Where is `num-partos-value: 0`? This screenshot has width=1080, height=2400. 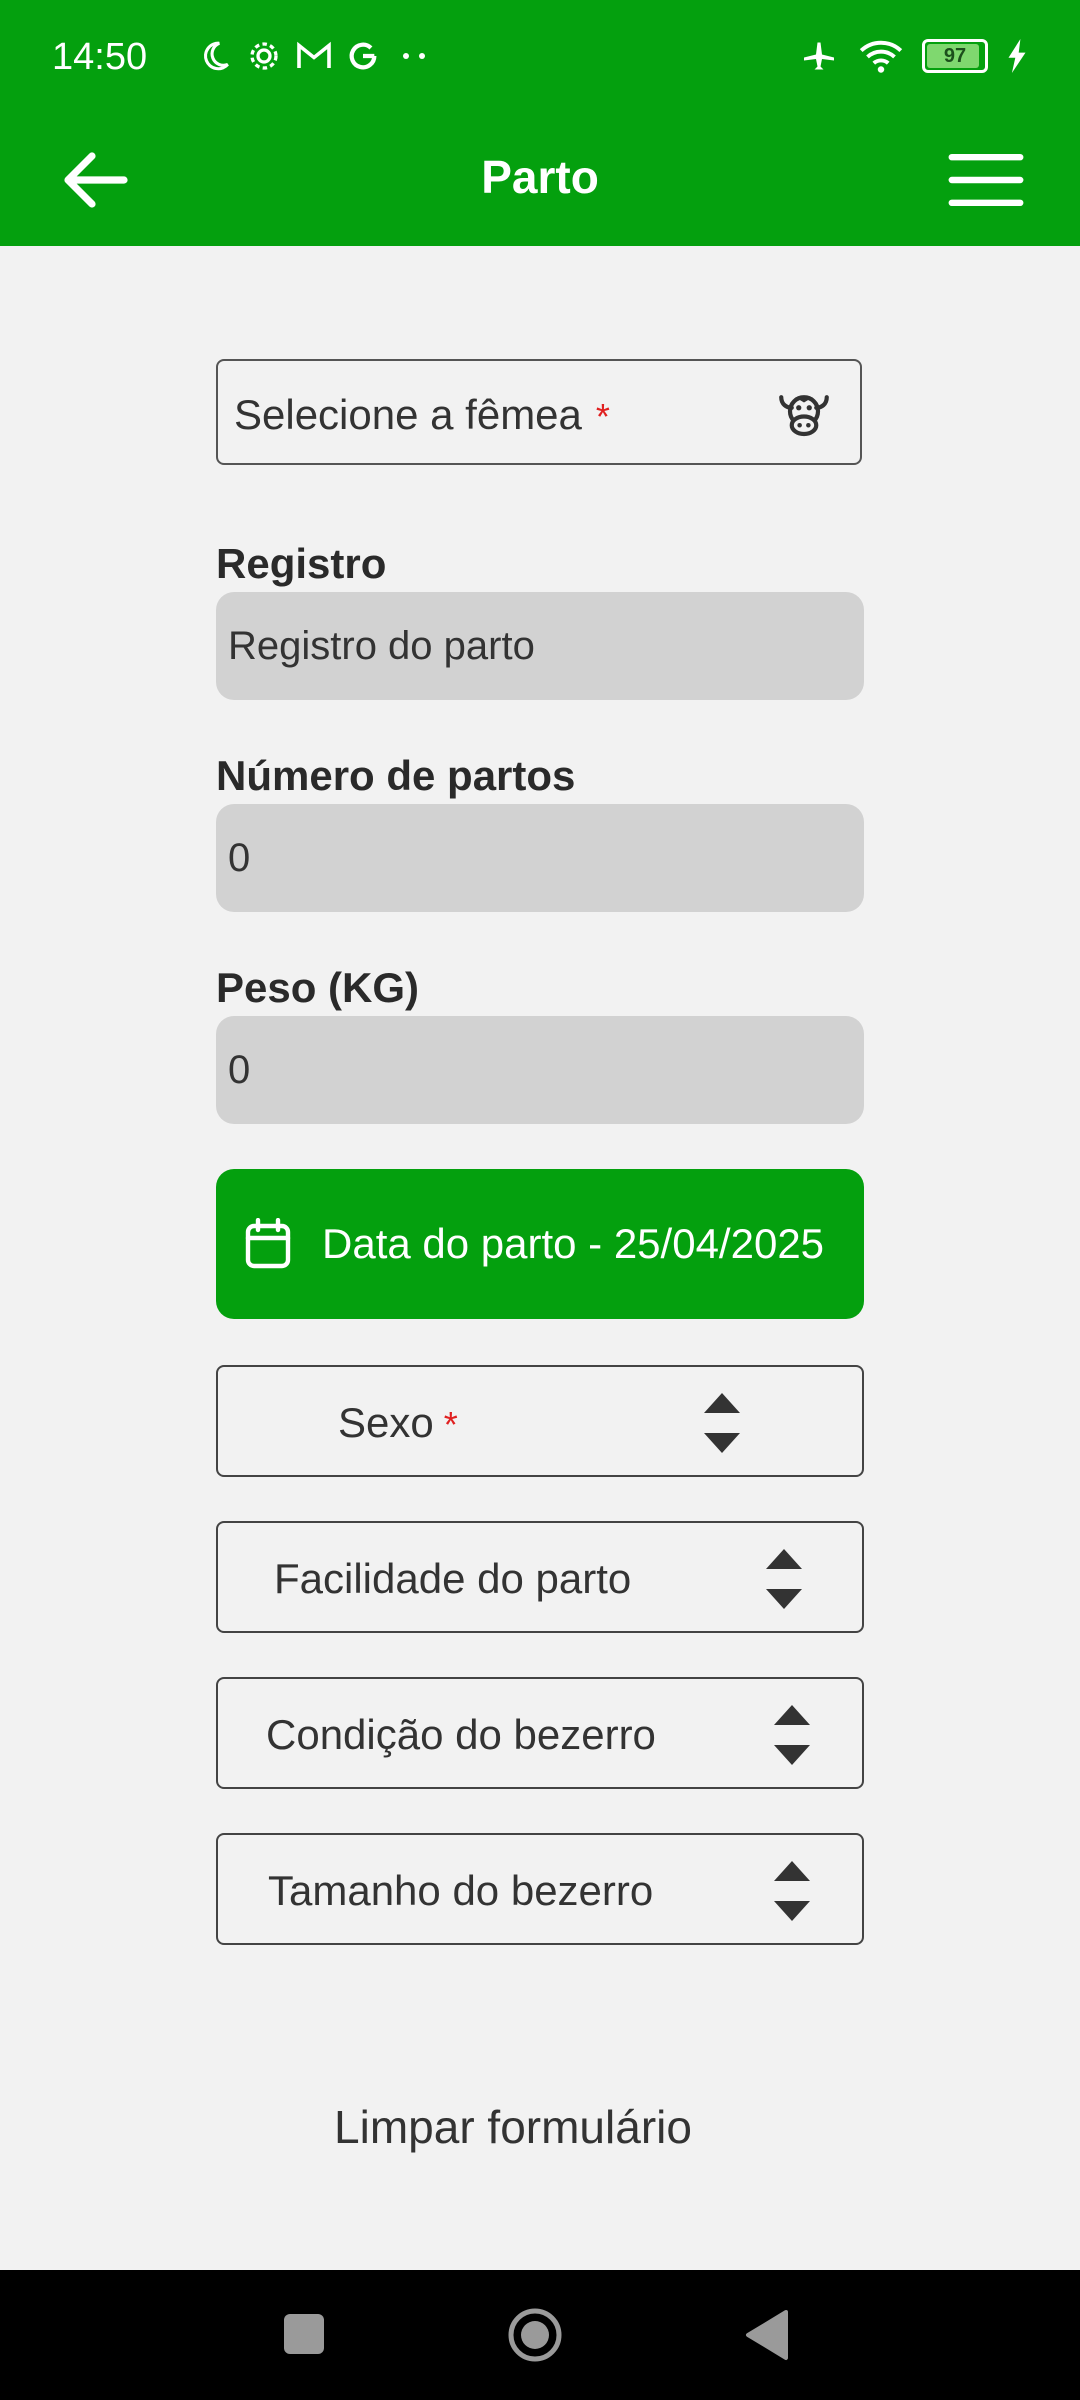 num-partos-value: 0 is located at coordinates (239, 857).